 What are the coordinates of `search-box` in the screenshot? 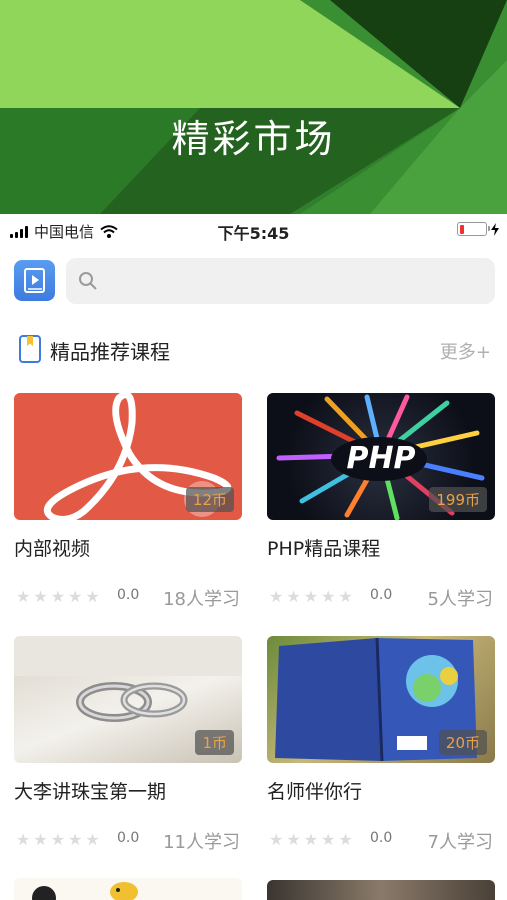 It's located at (280, 281).